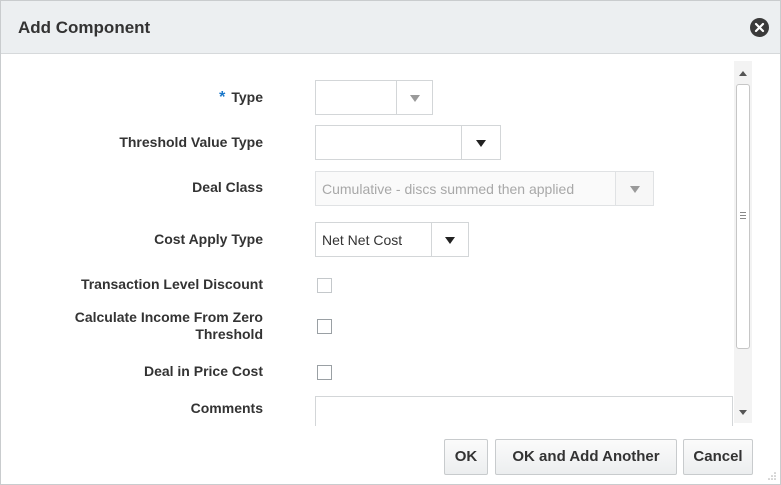 The height and width of the screenshot is (485, 781). I want to click on scroll-down-icon, so click(743, 412).